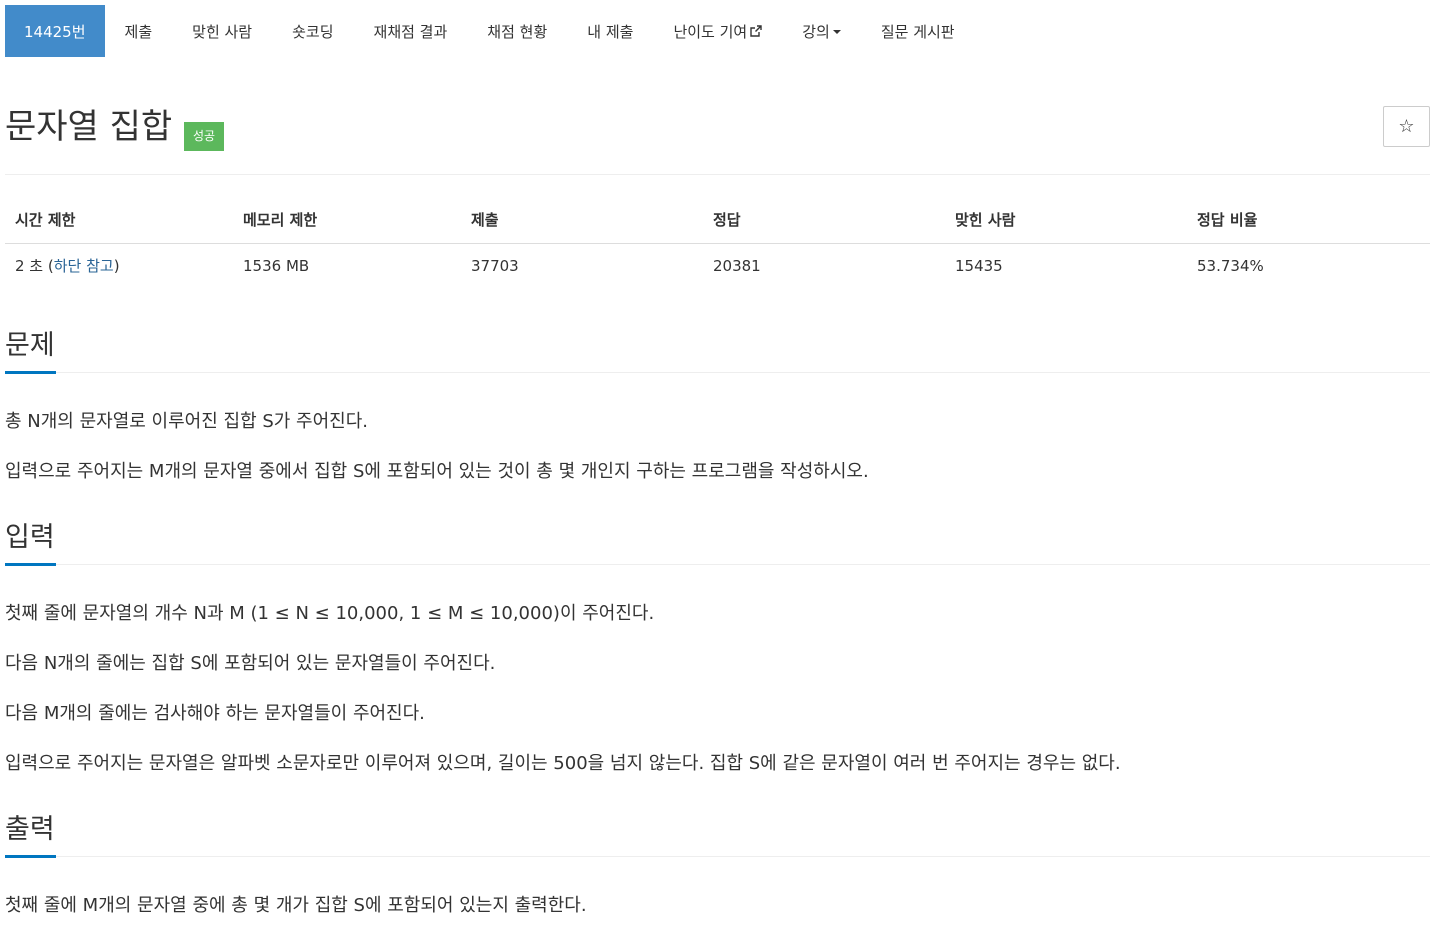  I want to click on tab-short-coding: 숏코딩, so click(312, 31).